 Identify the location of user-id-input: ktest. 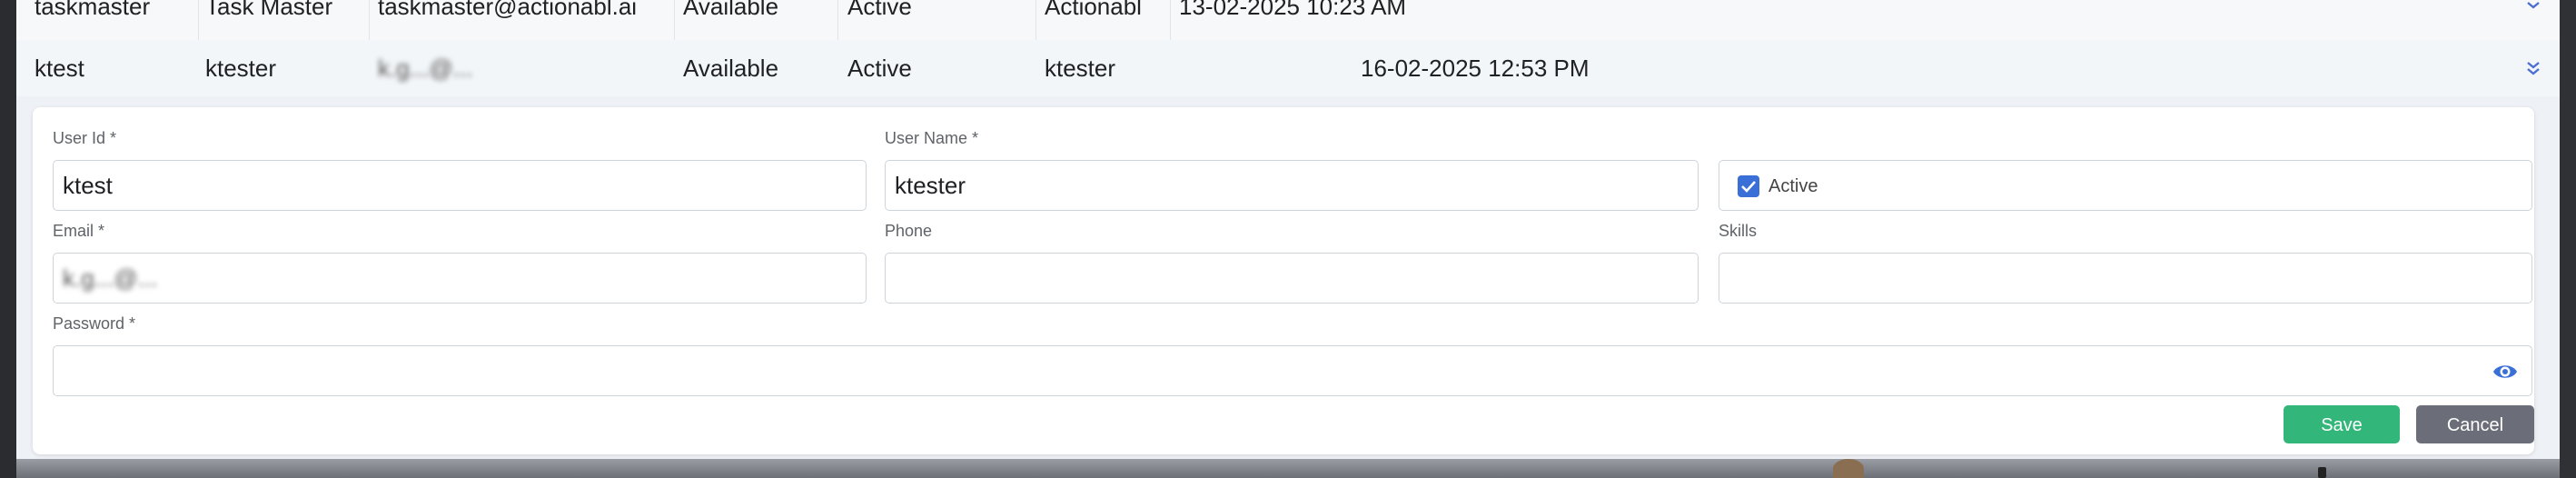
(460, 185).